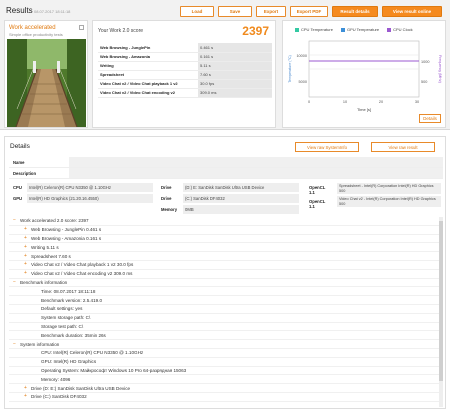 The width and height of the screenshot is (450, 409). Describe the element at coordinates (20, 146) in the screenshot. I see `details-title: Details` at that location.